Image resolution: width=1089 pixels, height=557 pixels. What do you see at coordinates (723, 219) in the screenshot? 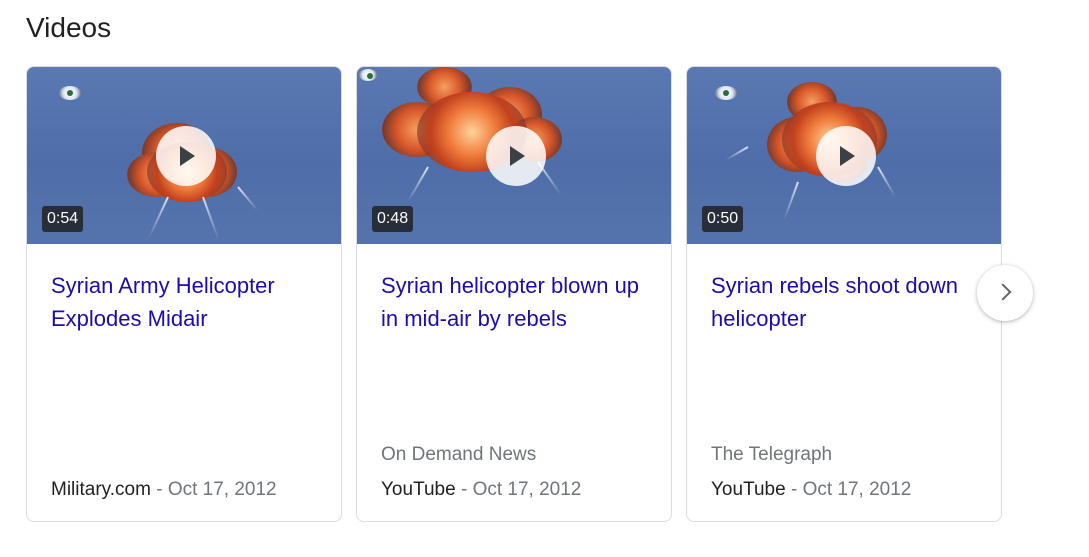
I see `video-duration: 0:50` at bounding box center [723, 219].